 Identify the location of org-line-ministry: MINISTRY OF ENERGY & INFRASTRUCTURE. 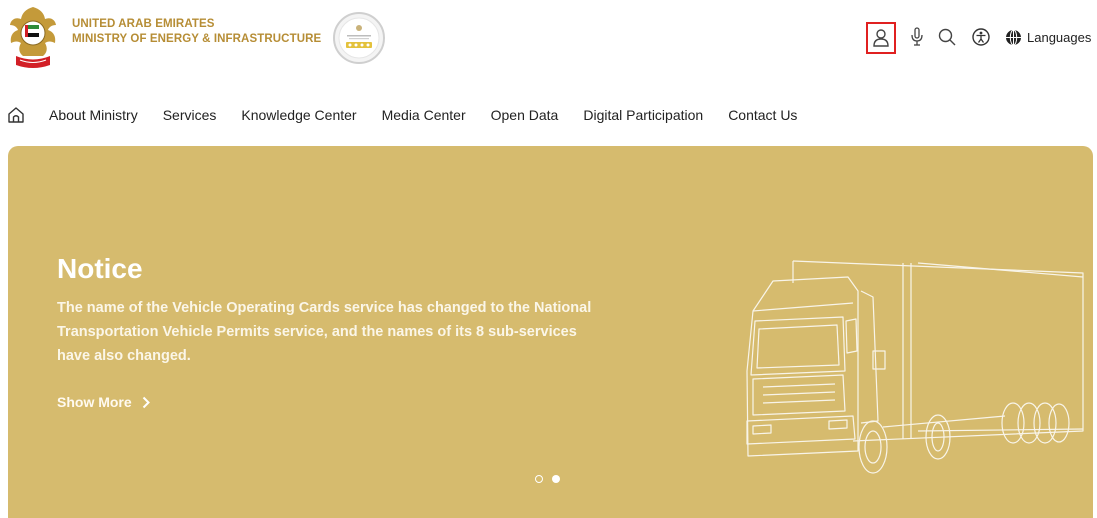
(197, 39).